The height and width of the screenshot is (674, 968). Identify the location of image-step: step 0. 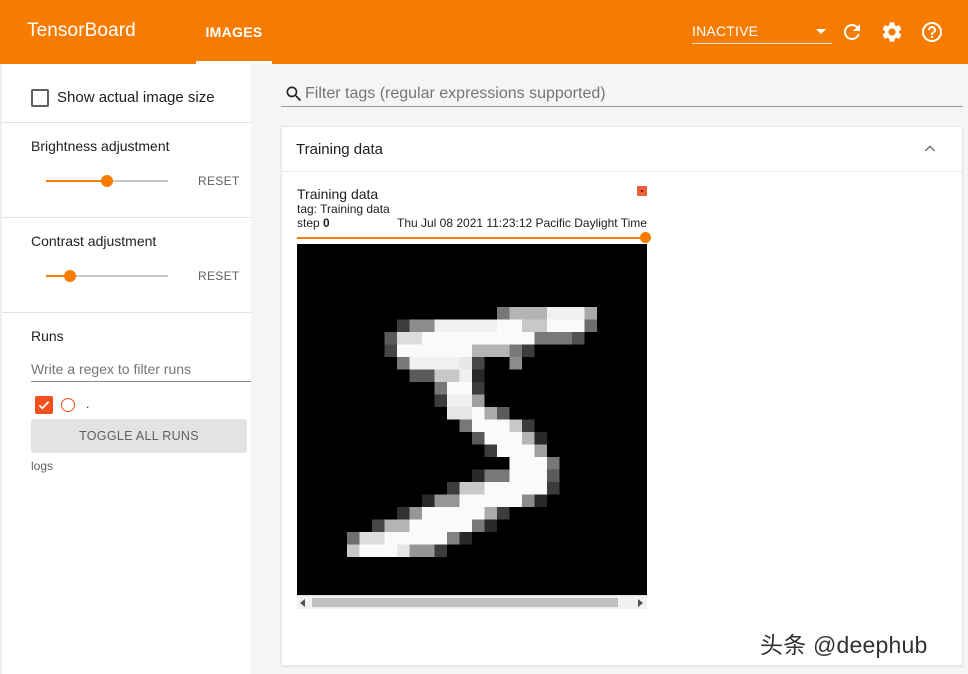
(313, 223).